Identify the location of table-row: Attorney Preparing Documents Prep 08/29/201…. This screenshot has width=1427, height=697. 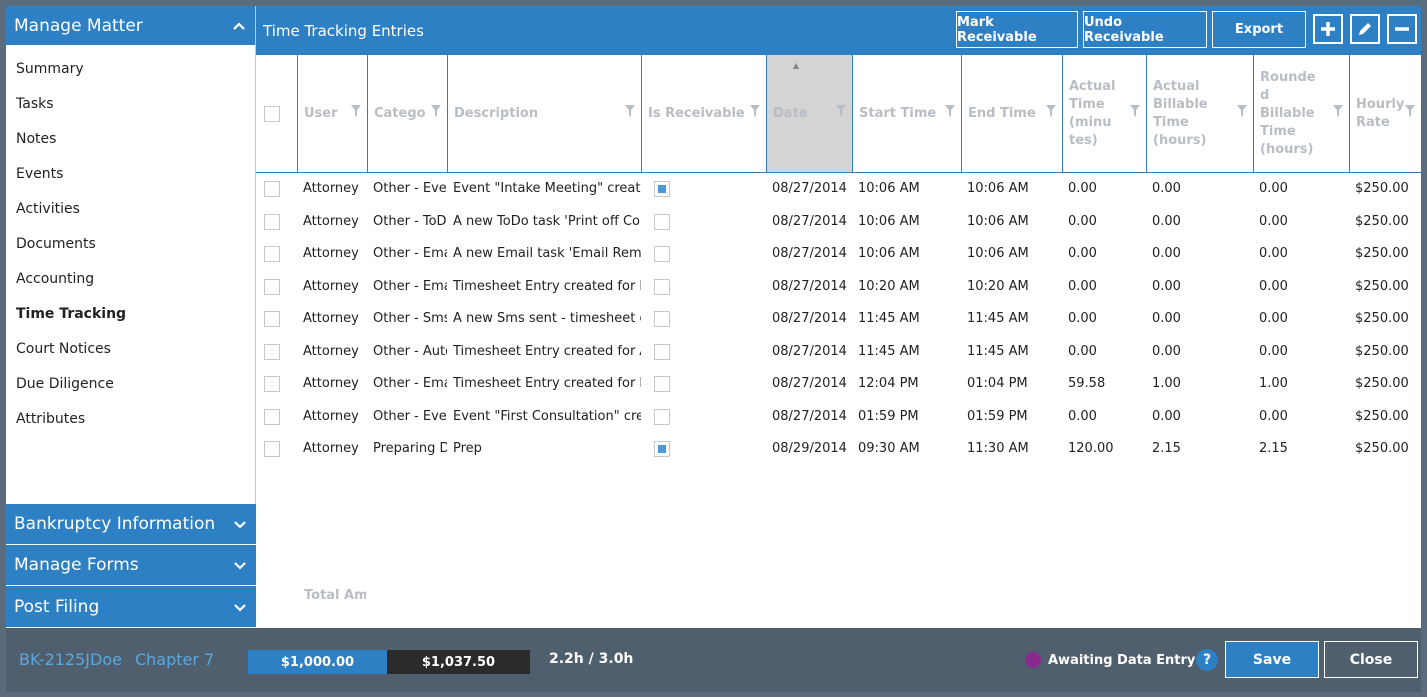
(838, 449).